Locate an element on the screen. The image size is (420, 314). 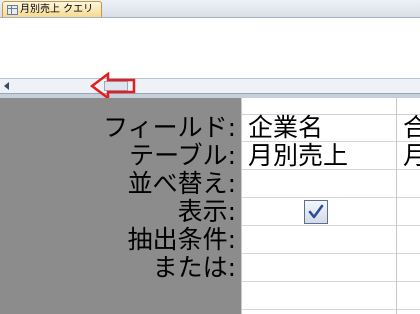
horizontal-scrollbar is located at coordinates (210, 86).